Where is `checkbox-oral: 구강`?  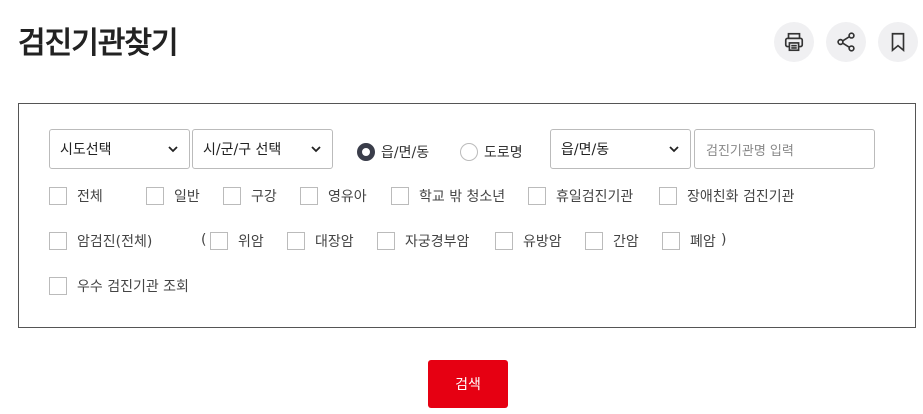 checkbox-oral: 구강 is located at coordinates (250, 196).